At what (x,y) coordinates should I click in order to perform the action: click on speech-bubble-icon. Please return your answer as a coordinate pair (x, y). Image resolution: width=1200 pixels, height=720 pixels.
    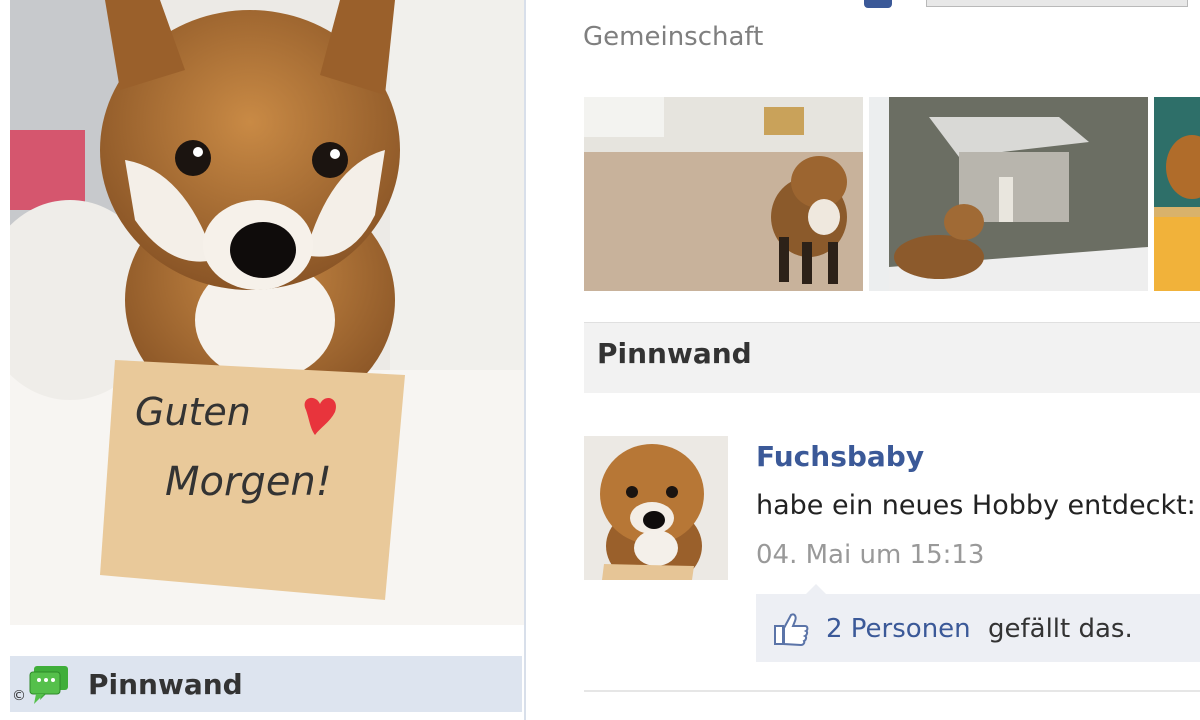
    Looking at the image, I should click on (48, 685).